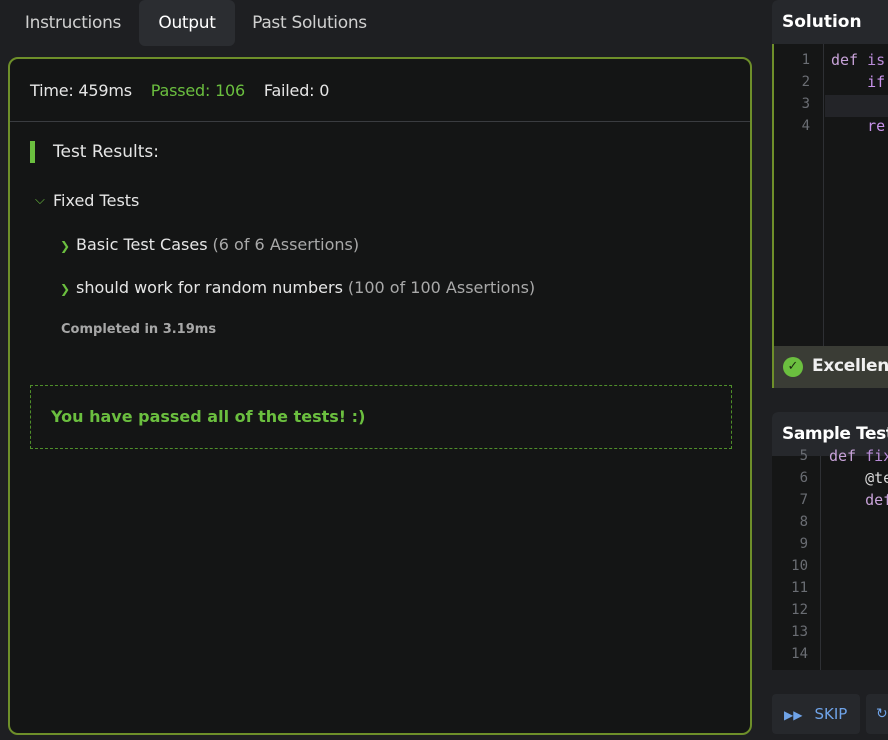  What do you see at coordinates (830, 22) in the screenshot?
I see `solution-title: Solution` at bounding box center [830, 22].